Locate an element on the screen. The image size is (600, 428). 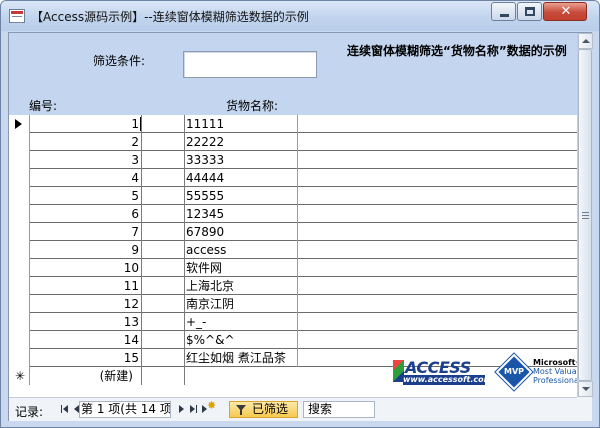
cell-id: 5 is located at coordinates (86, 196).